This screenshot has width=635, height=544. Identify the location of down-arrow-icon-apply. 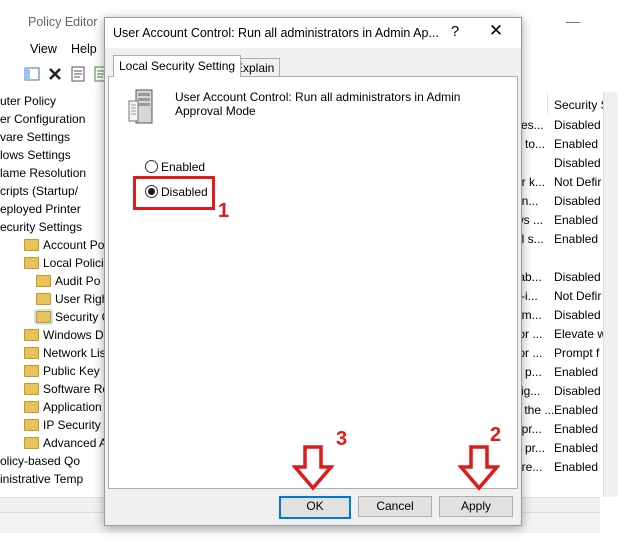
(479, 468).